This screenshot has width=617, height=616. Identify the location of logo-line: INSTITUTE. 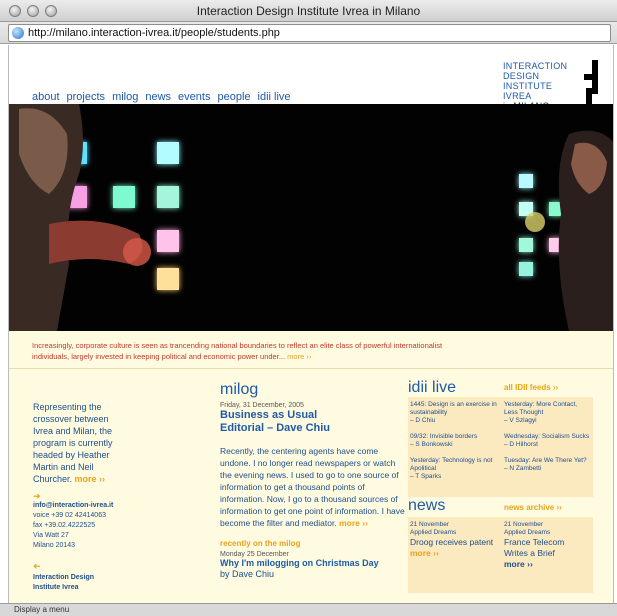
(528, 86).